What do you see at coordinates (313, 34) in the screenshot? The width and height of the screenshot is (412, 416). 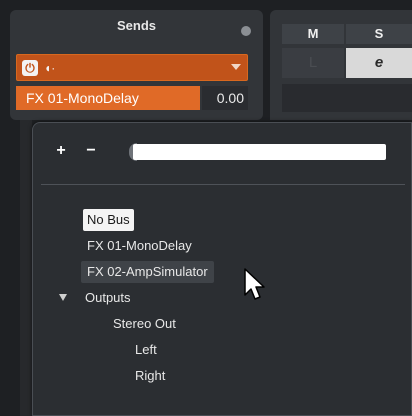 I see `mute-header: M` at bounding box center [313, 34].